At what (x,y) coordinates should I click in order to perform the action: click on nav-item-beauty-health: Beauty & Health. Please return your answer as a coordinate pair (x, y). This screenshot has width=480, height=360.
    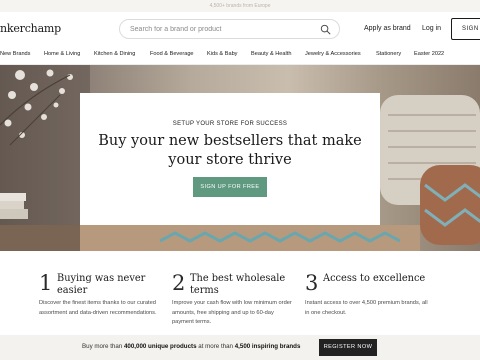
    Looking at the image, I should click on (271, 54).